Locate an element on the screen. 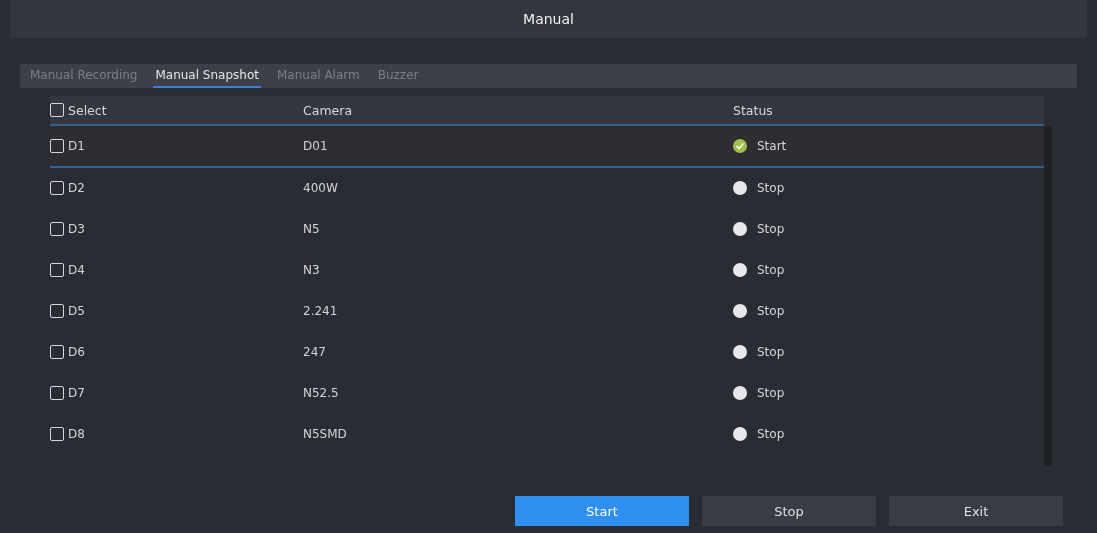  column-header: Camera is located at coordinates (328, 110).